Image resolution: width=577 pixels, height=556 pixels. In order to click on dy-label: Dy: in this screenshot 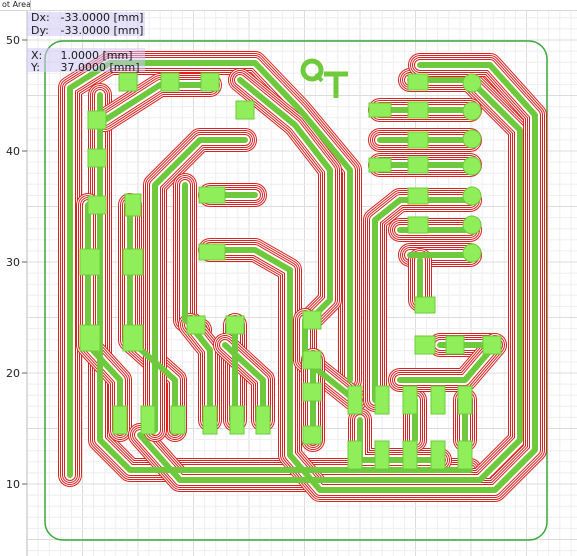, I will do `click(40, 30)`.